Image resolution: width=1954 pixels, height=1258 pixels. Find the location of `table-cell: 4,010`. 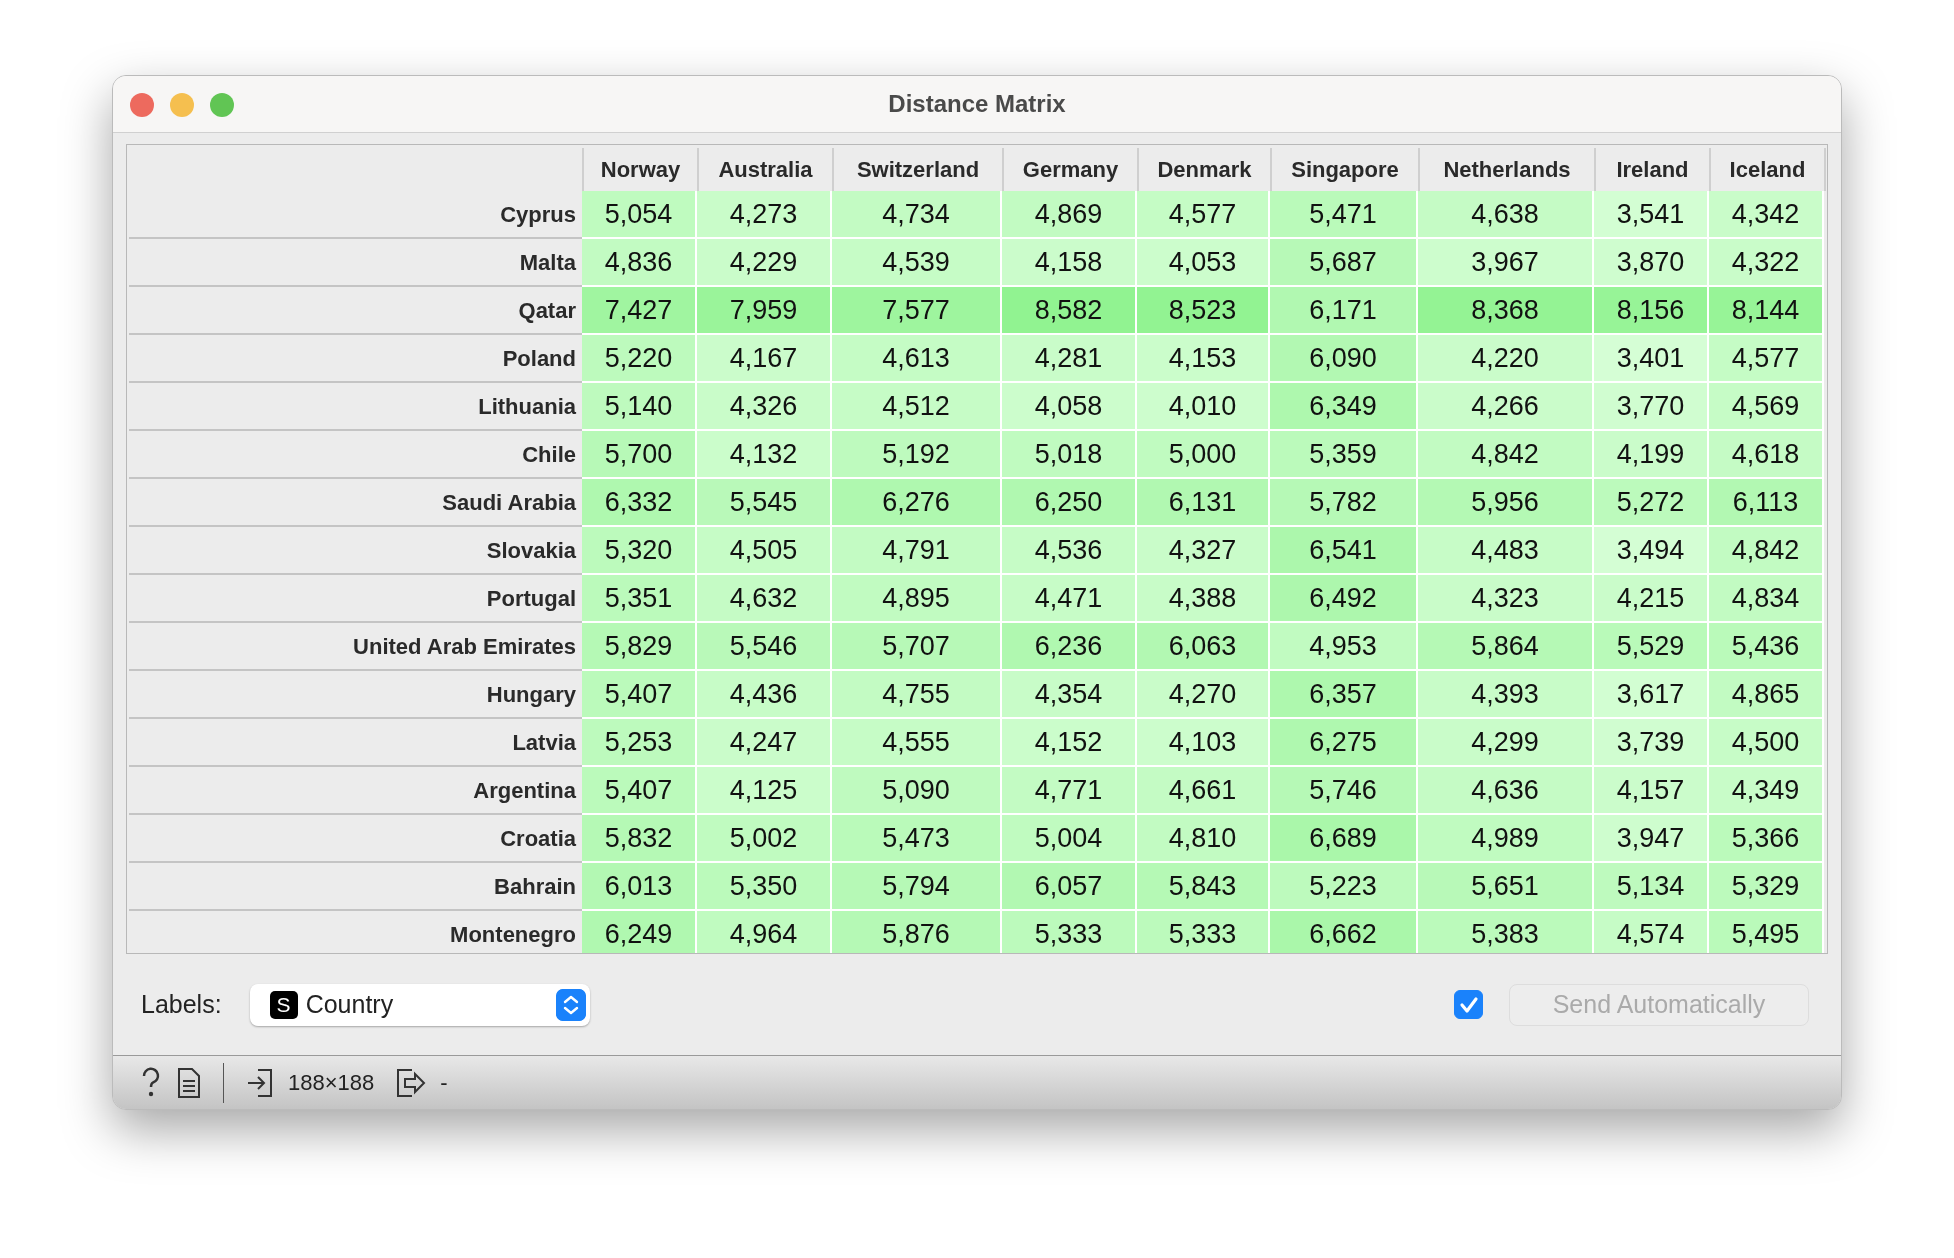

table-cell: 4,010 is located at coordinates (1203, 407).